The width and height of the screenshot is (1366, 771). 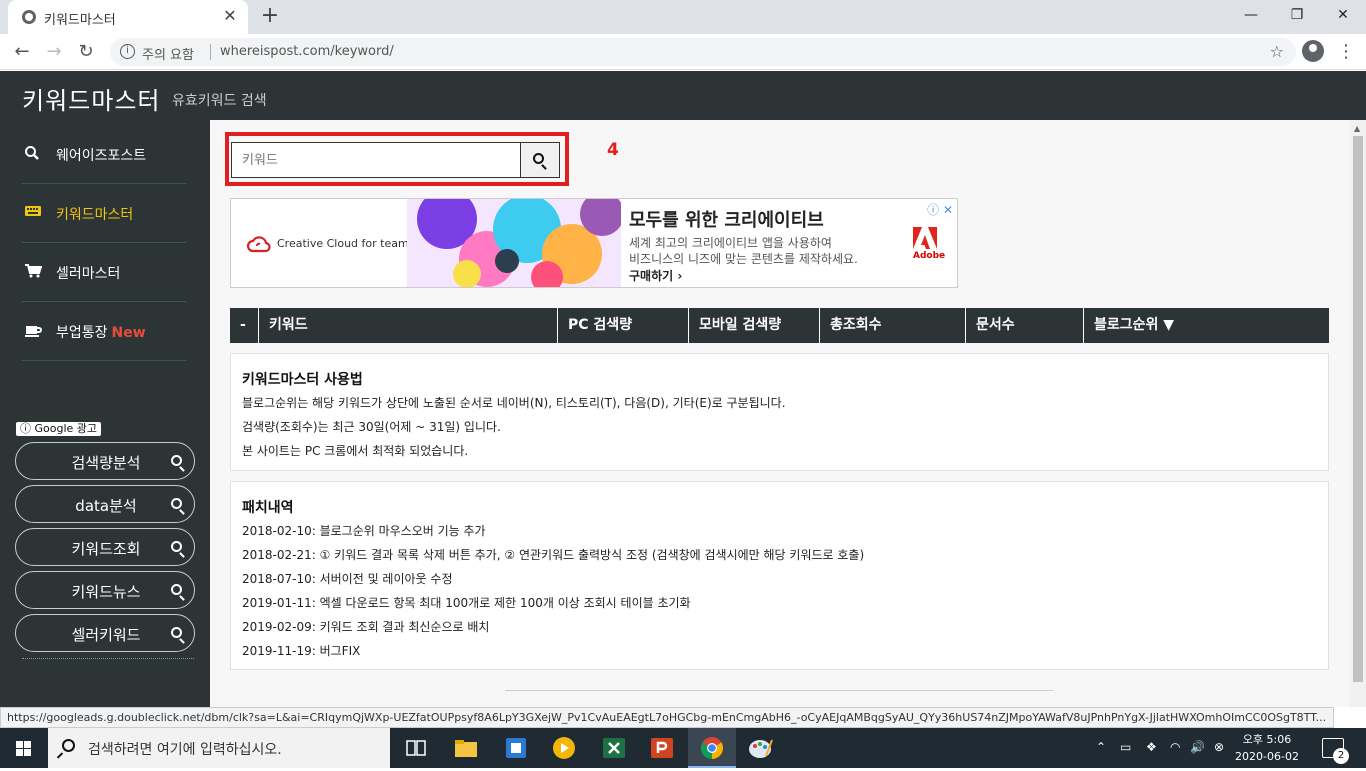 What do you see at coordinates (376, 160) in the screenshot?
I see `keyword-search-input` at bounding box center [376, 160].